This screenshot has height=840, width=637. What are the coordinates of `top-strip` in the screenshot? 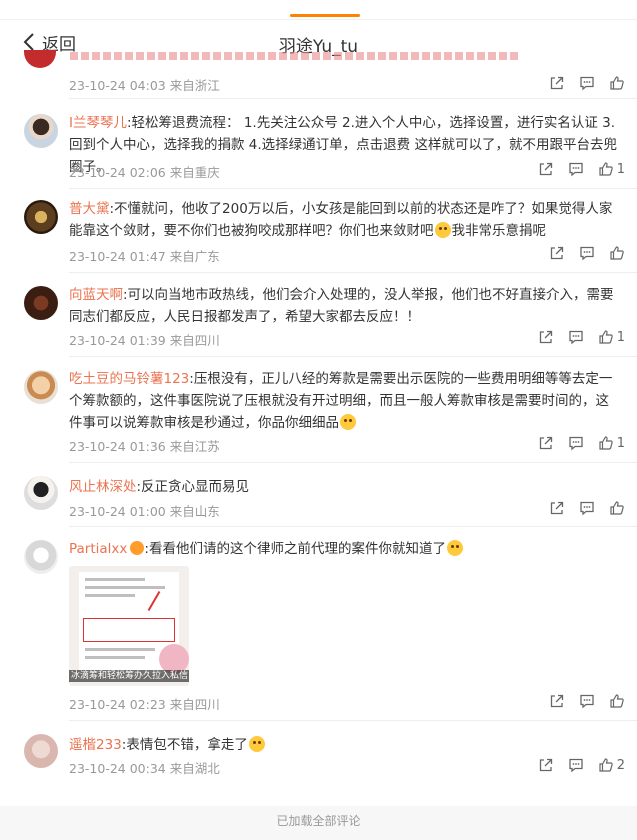 It's located at (318, 10).